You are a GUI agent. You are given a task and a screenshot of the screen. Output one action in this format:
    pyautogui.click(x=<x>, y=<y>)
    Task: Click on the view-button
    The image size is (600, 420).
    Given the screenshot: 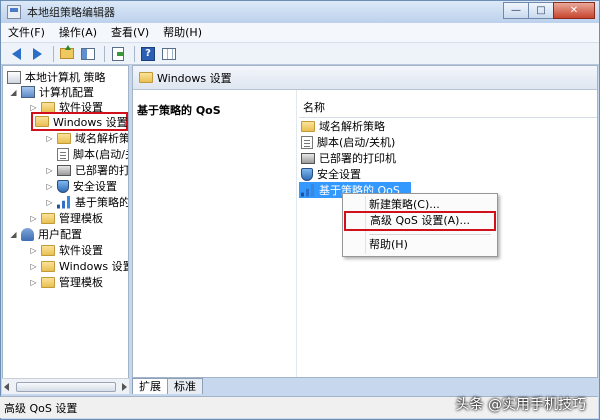 What is the action you would take?
    pyautogui.click(x=169, y=54)
    